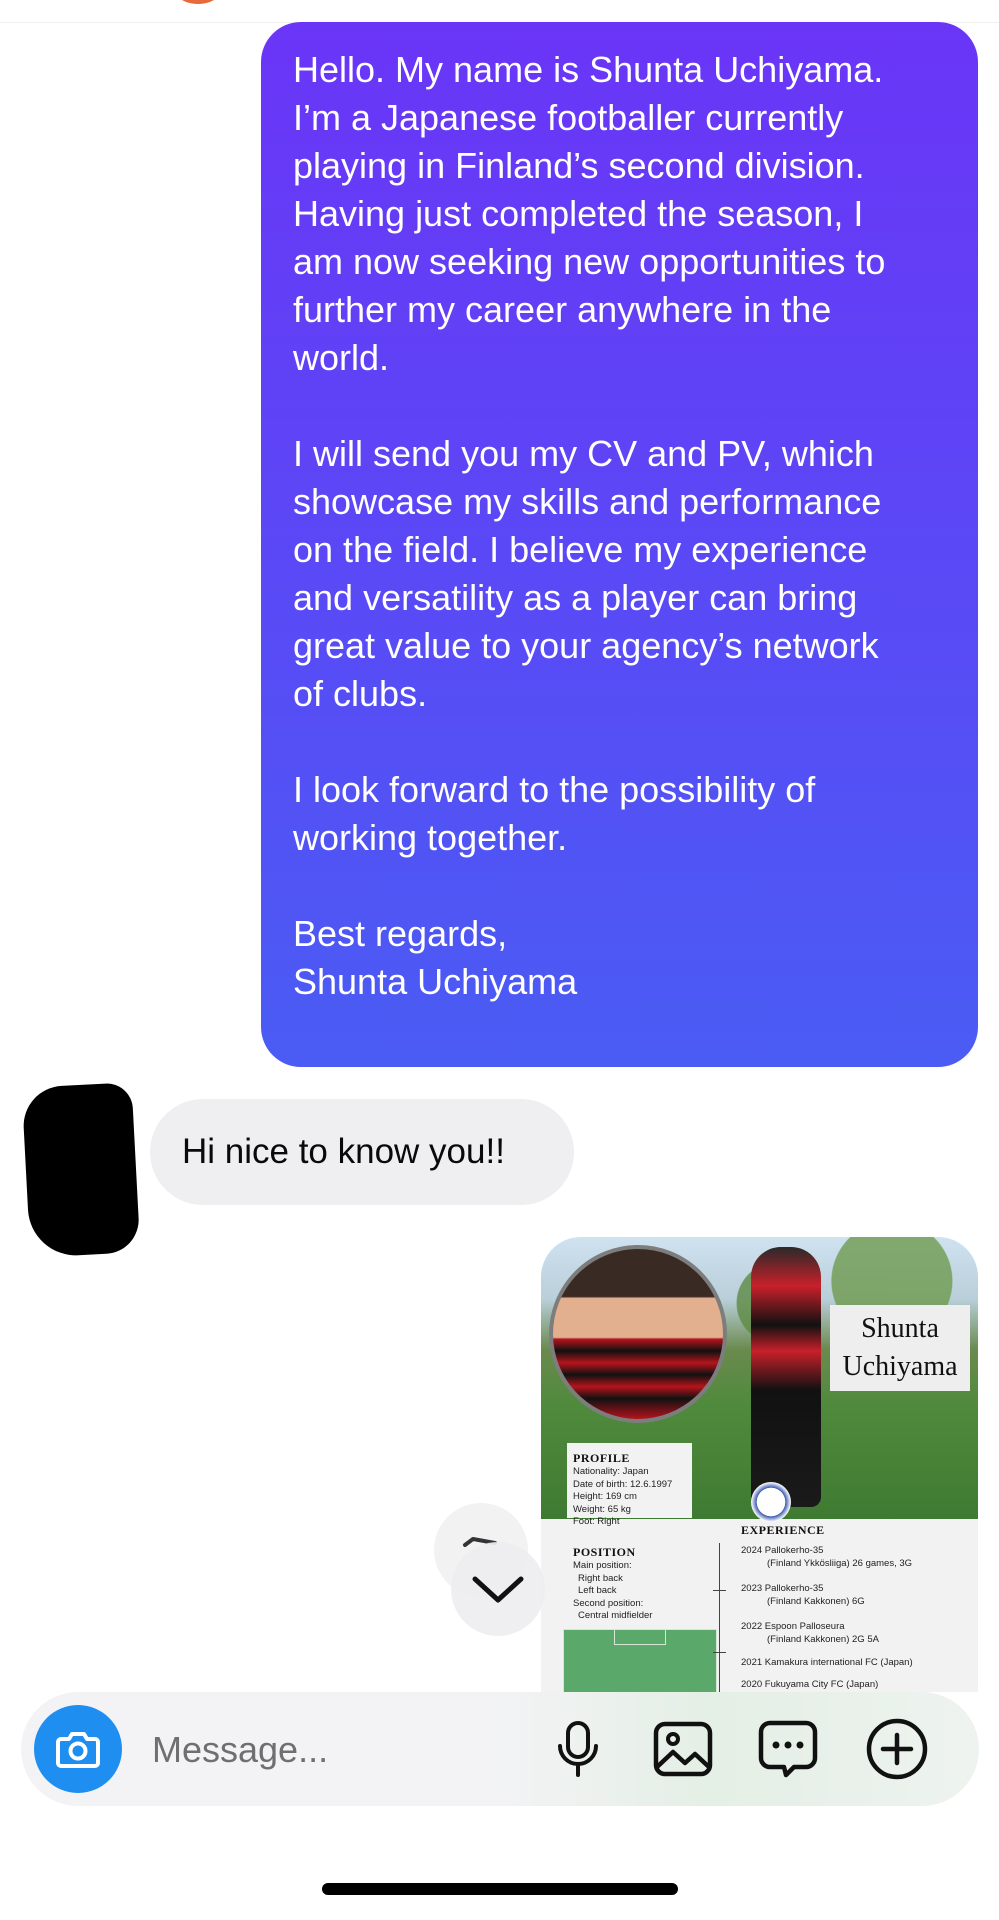 The height and width of the screenshot is (1920, 999). What do you see at coordinates (900, 1328) in the screenshot?
I see `cv-first-name: Shunta` at bounding box center [900, 1328].